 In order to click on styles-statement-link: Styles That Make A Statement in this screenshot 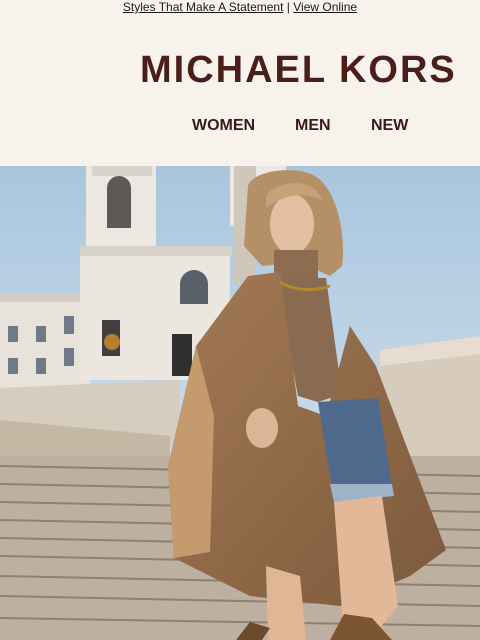, I will do `click(203, 7)`.